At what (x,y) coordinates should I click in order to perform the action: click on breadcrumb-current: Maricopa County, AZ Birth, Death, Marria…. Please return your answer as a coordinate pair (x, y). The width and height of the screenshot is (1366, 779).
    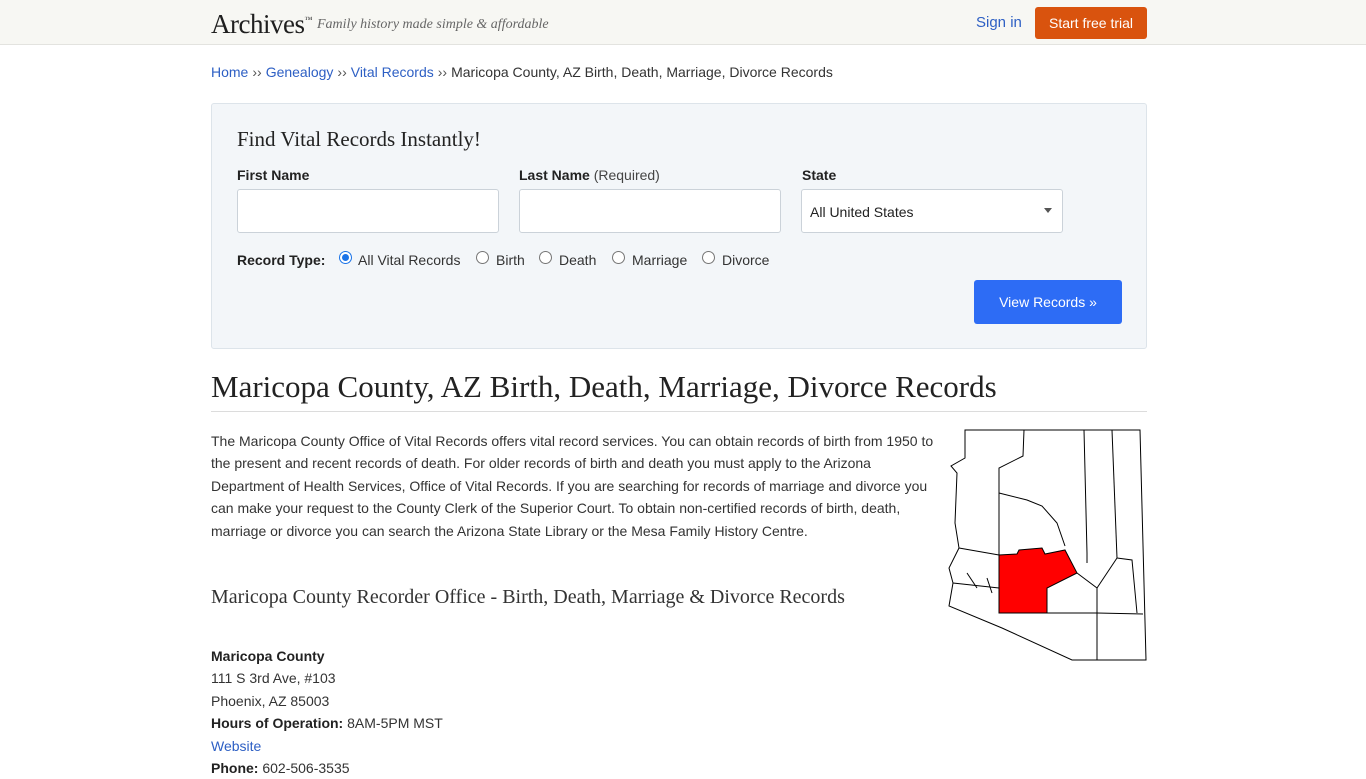
    Looking at the image, I should click on (642, 72).